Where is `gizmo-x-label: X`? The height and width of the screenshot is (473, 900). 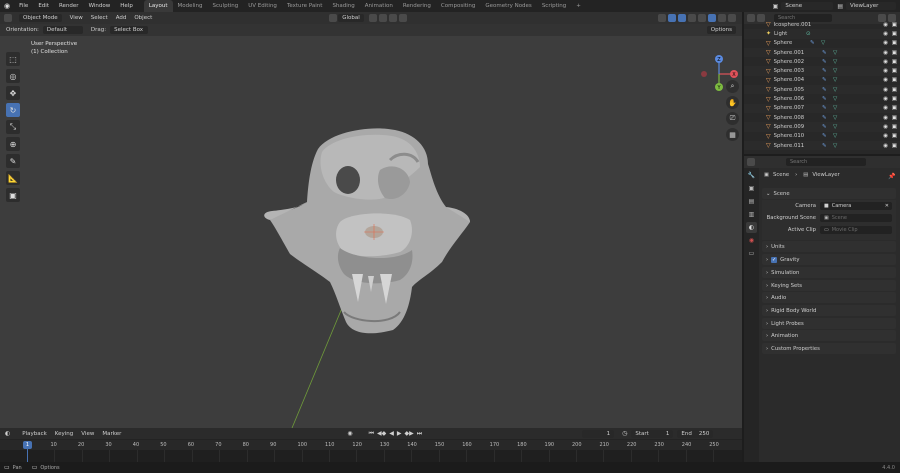 gizmo-x-label: X is located at coordinates (734, 75).